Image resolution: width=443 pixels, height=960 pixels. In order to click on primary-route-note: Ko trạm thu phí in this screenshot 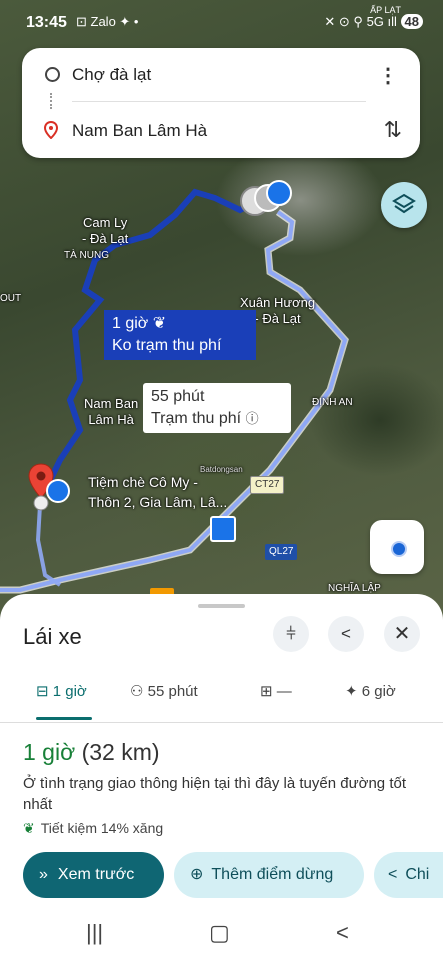, I will do `click(167, 345)`.